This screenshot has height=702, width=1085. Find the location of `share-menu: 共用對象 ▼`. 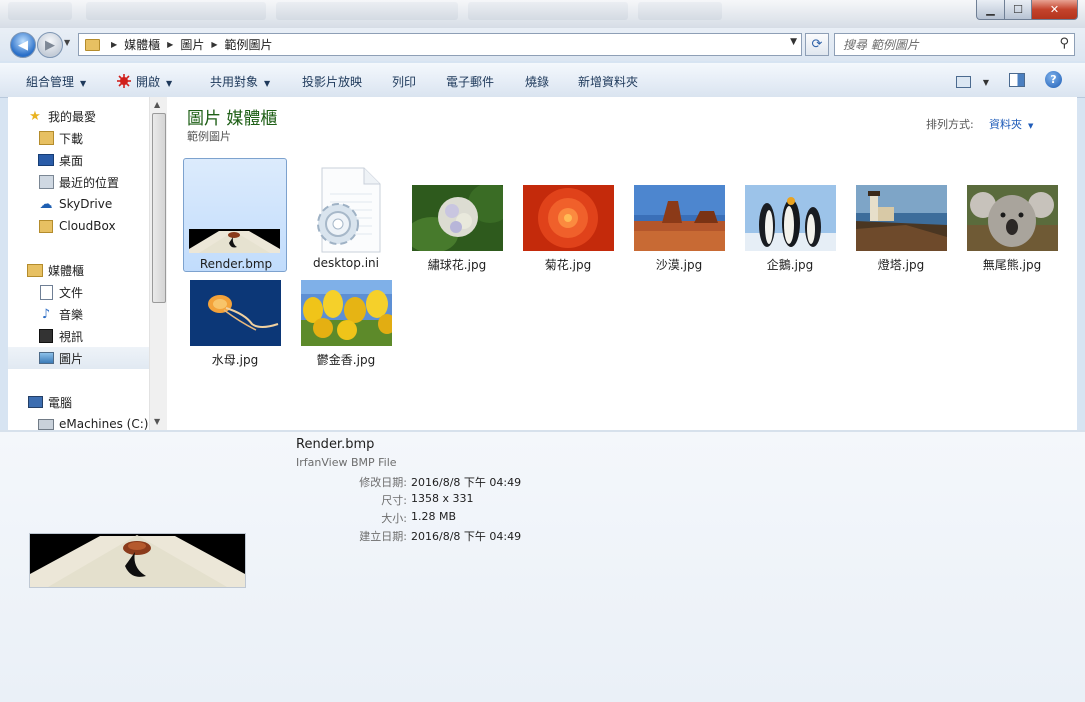

share-menu: 共用對象 ▼ is located at coordinates (240, 81).